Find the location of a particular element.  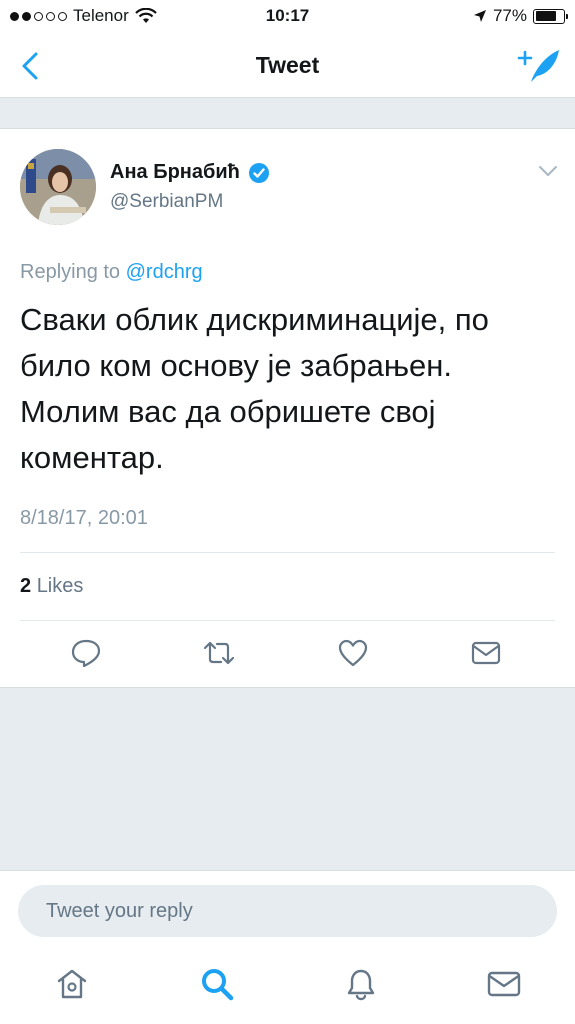

heart-icon is located at coordinates (353, 653).